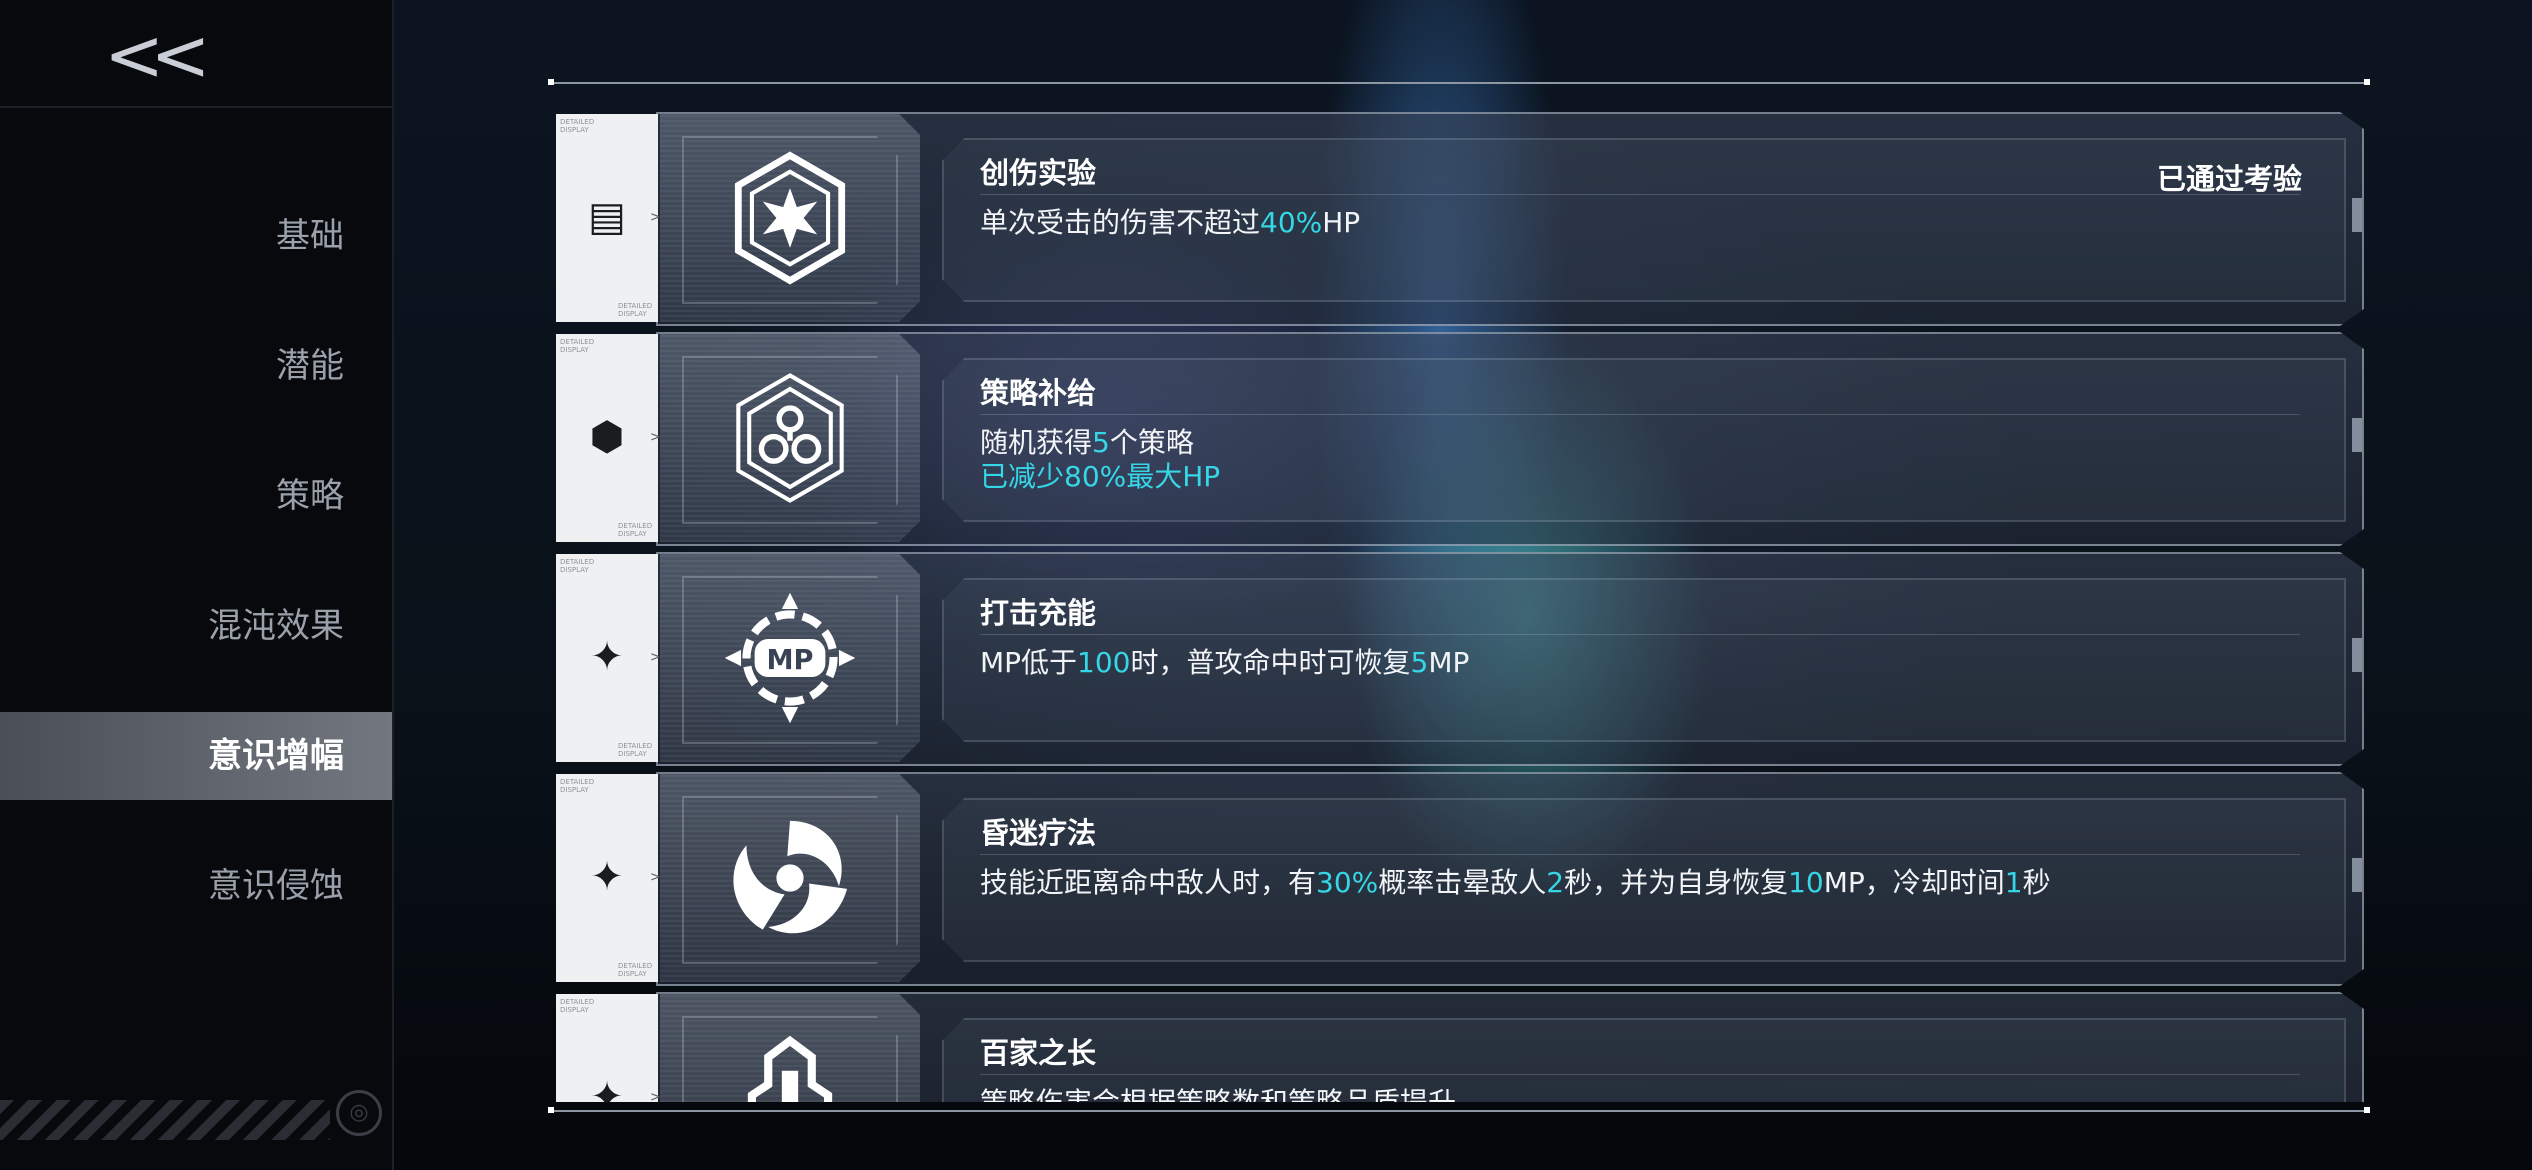 The width and height of the screenshot is (2532, 1170). Describe the element at coordinates (1291, 222) in the screenshot. I see `desc-highlight: 40%` at that location.